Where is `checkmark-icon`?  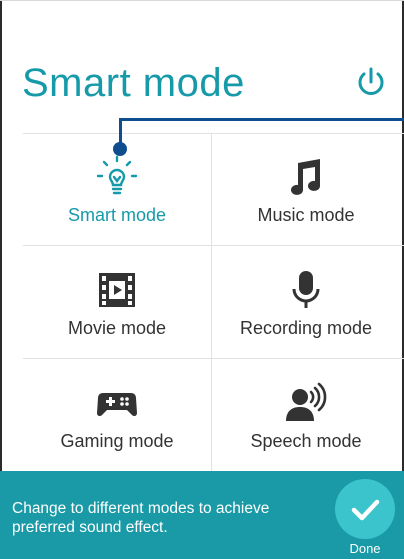 checkmark-icon is located at coordinates (365, 510).